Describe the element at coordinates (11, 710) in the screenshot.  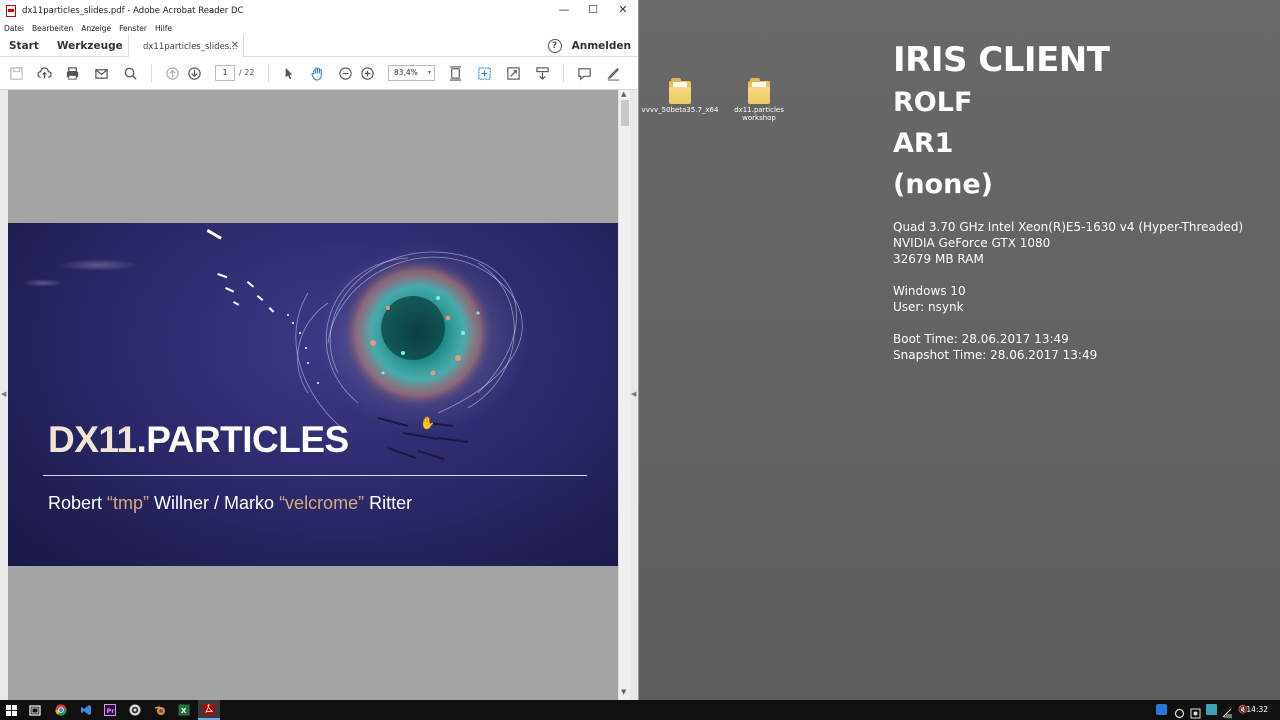
I see `windows-start-icon` at that location.